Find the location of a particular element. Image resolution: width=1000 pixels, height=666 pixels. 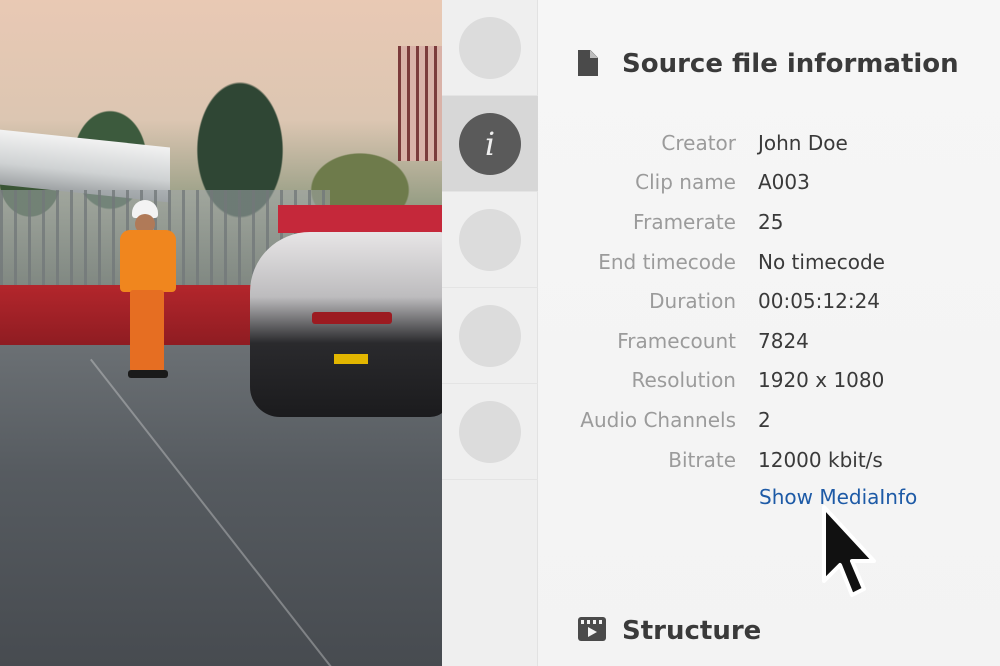

race-car is located at coordinates (346, 324).